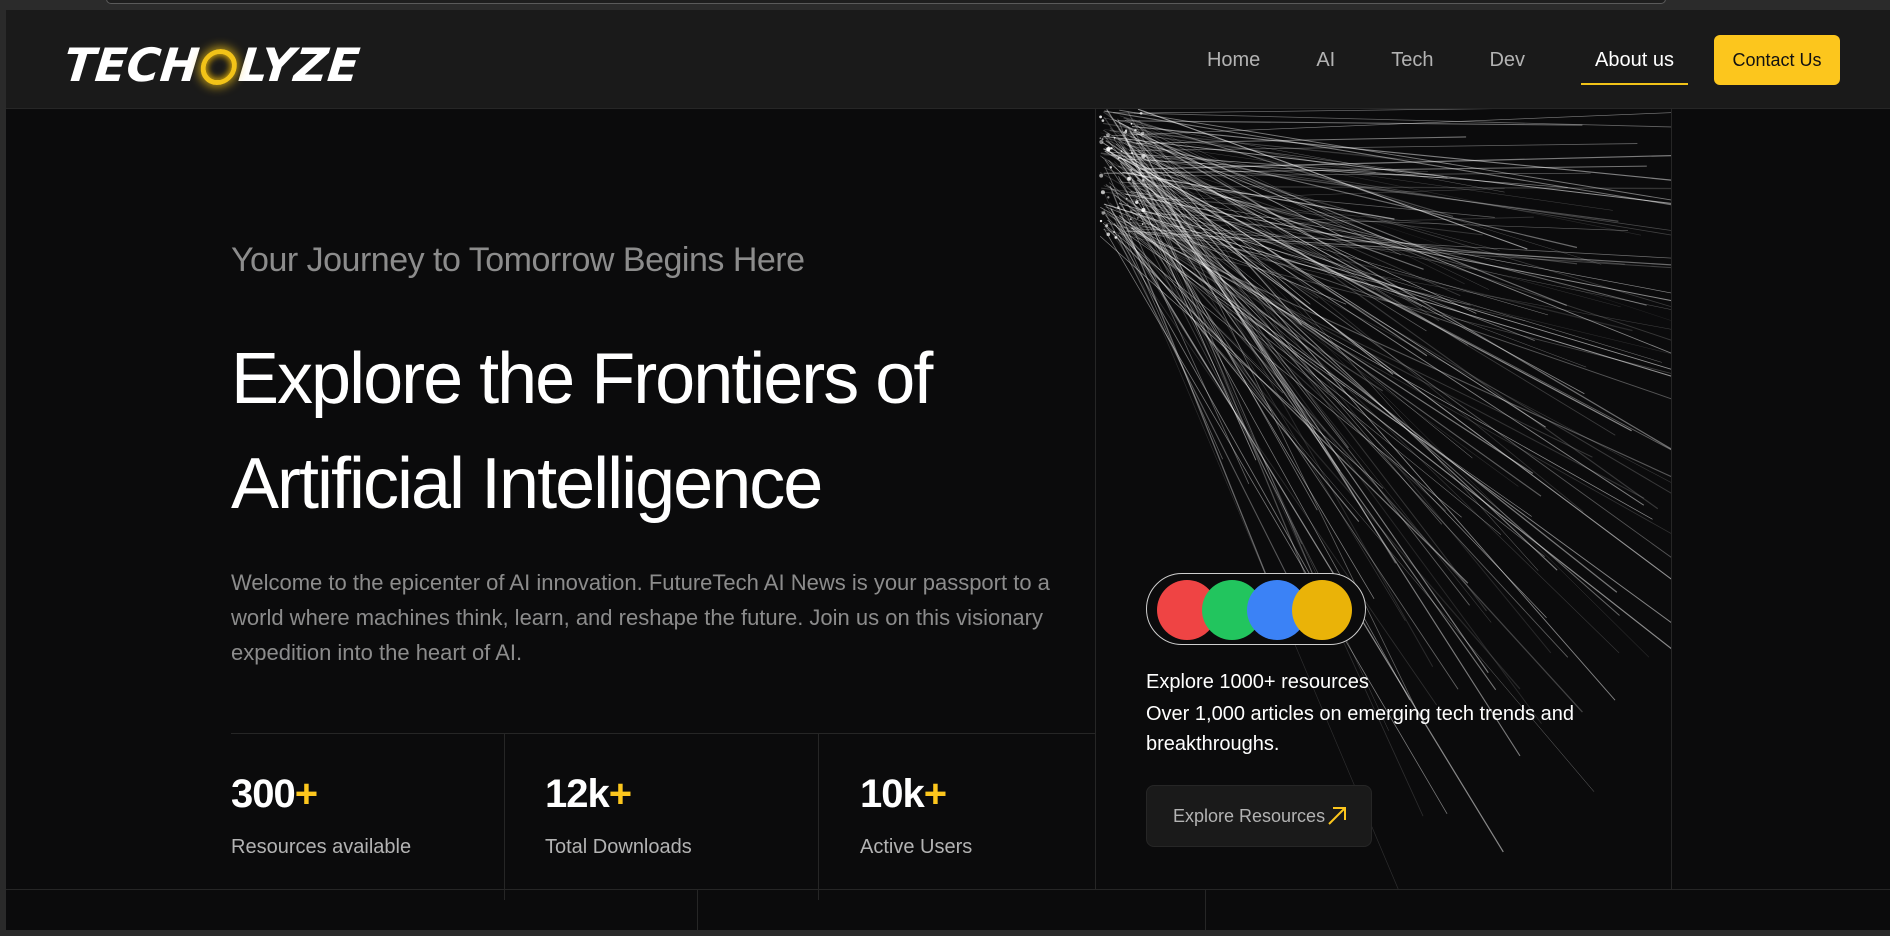  What do you see at coordinates (263, 794) in the screenshot?
I see `stat-number: 300` at bounding box center [263, 794].